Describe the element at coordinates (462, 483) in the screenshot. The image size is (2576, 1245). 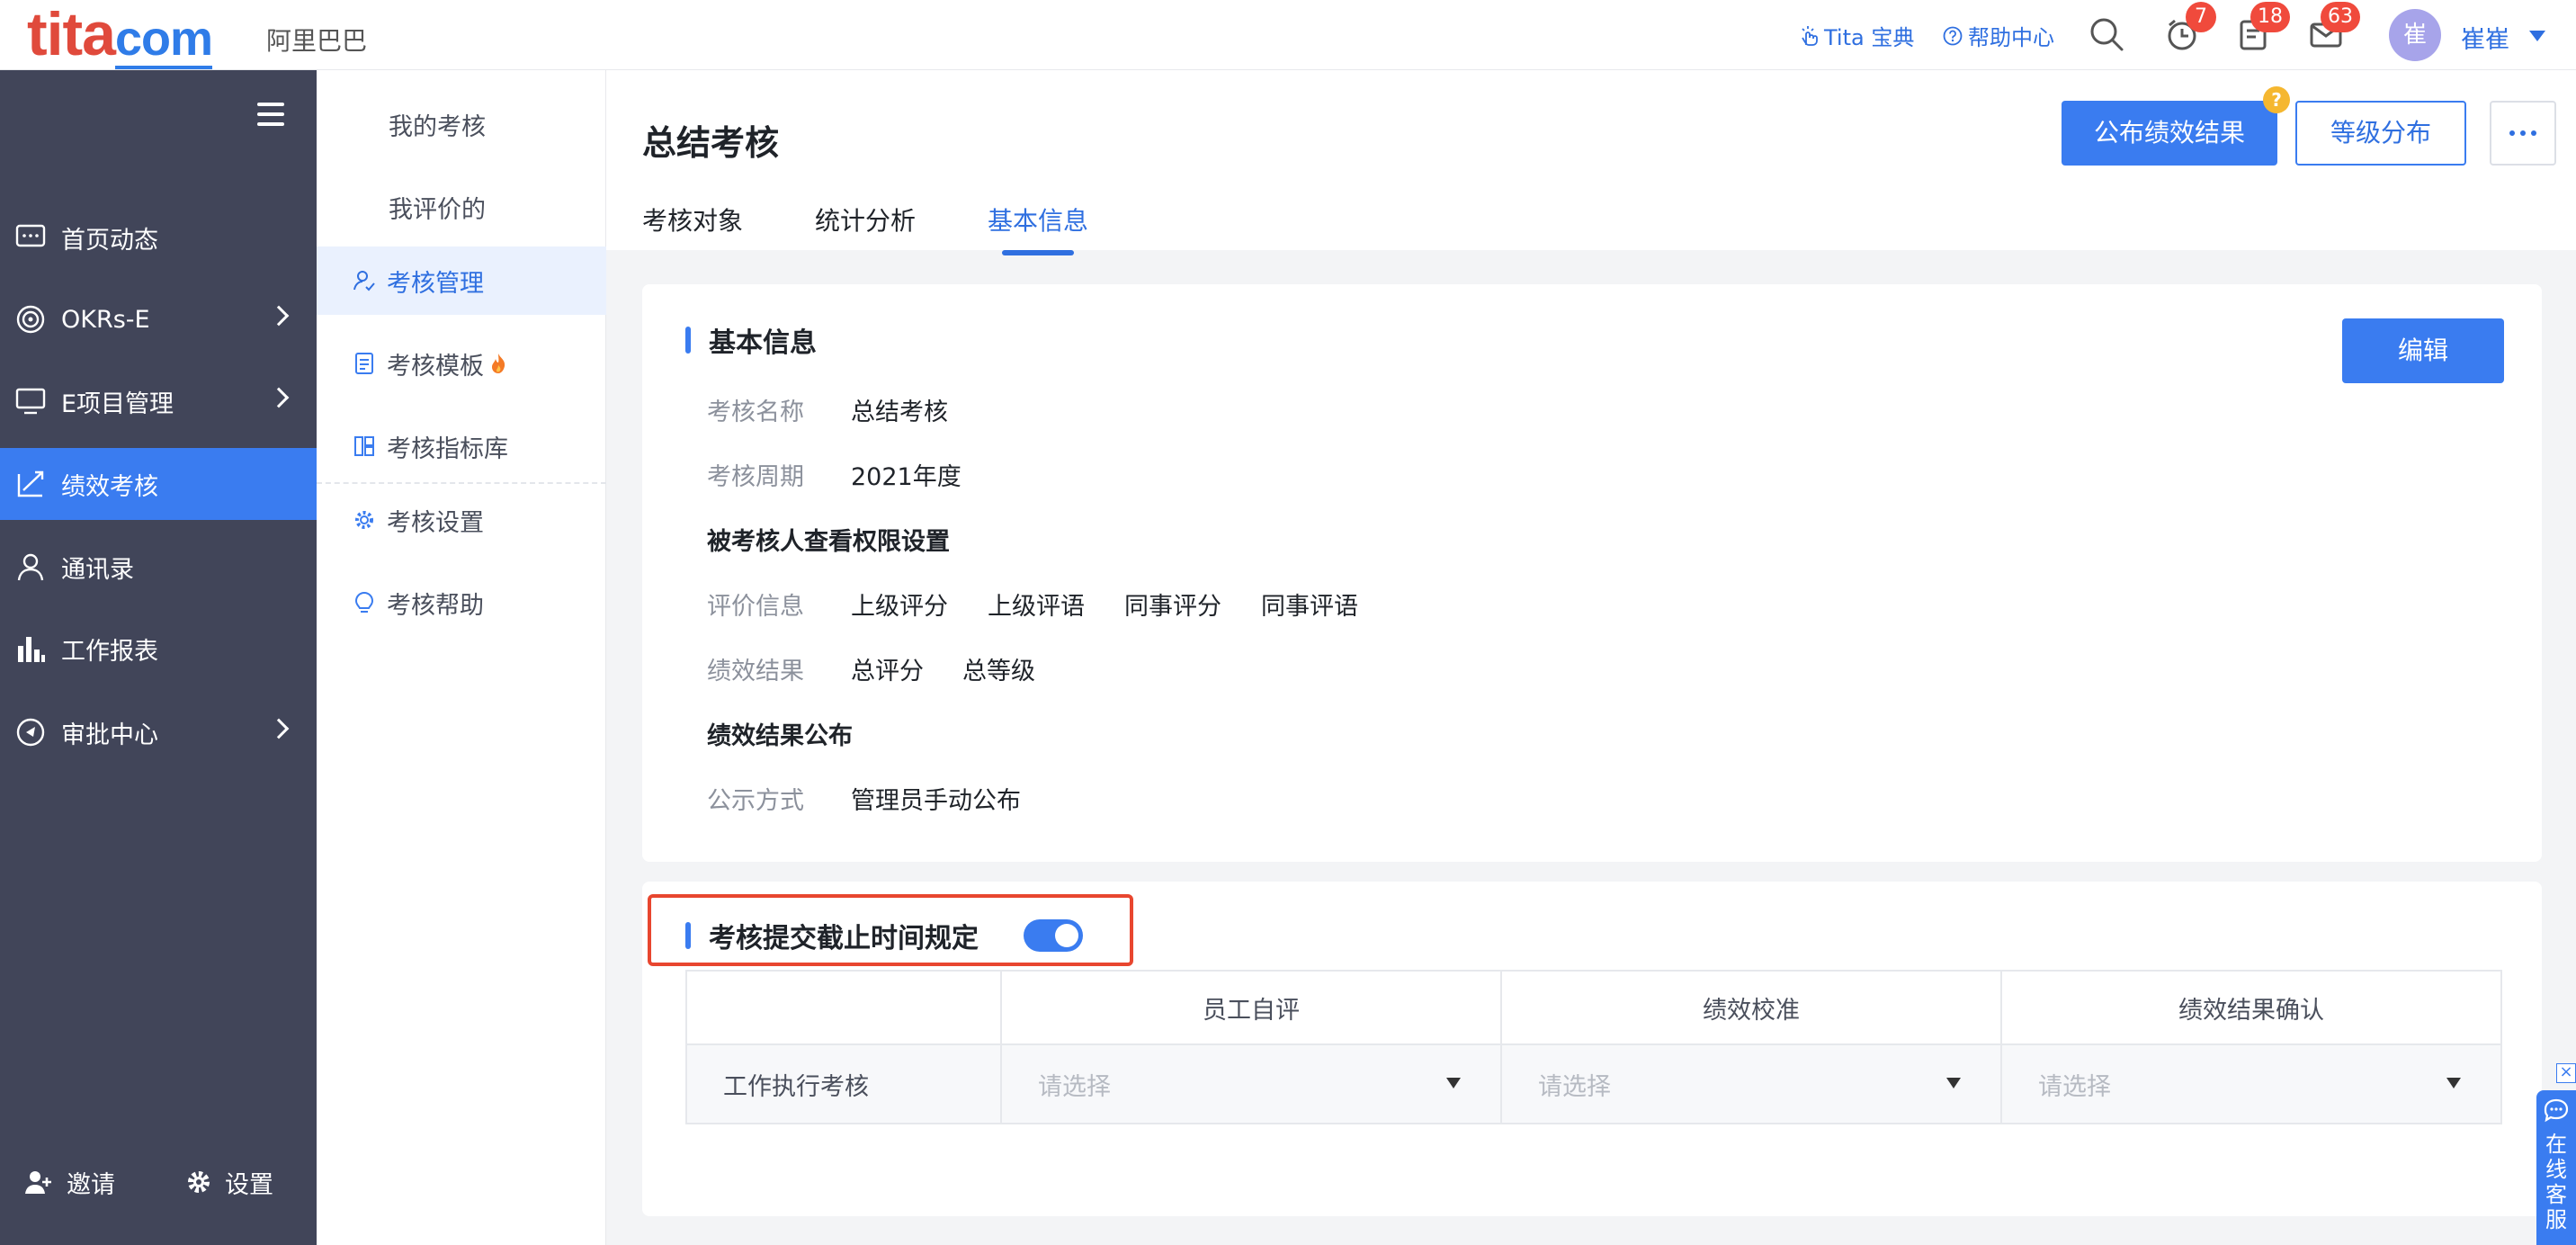
I see `subnav-divider` at that location.